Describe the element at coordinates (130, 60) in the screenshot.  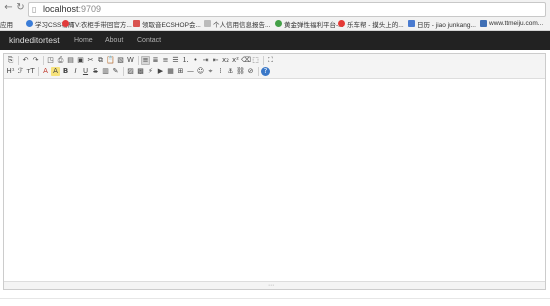
I see `paste-word-icon: W` at that location.